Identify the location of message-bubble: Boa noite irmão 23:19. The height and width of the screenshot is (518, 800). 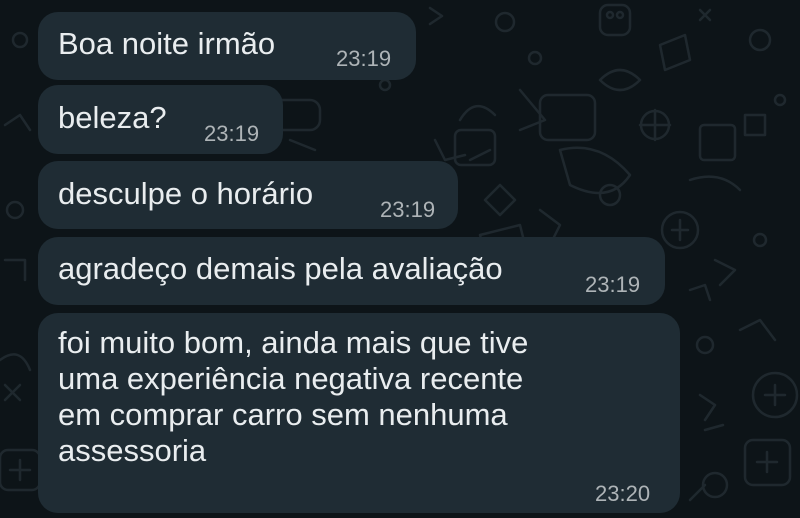
(227, 46).